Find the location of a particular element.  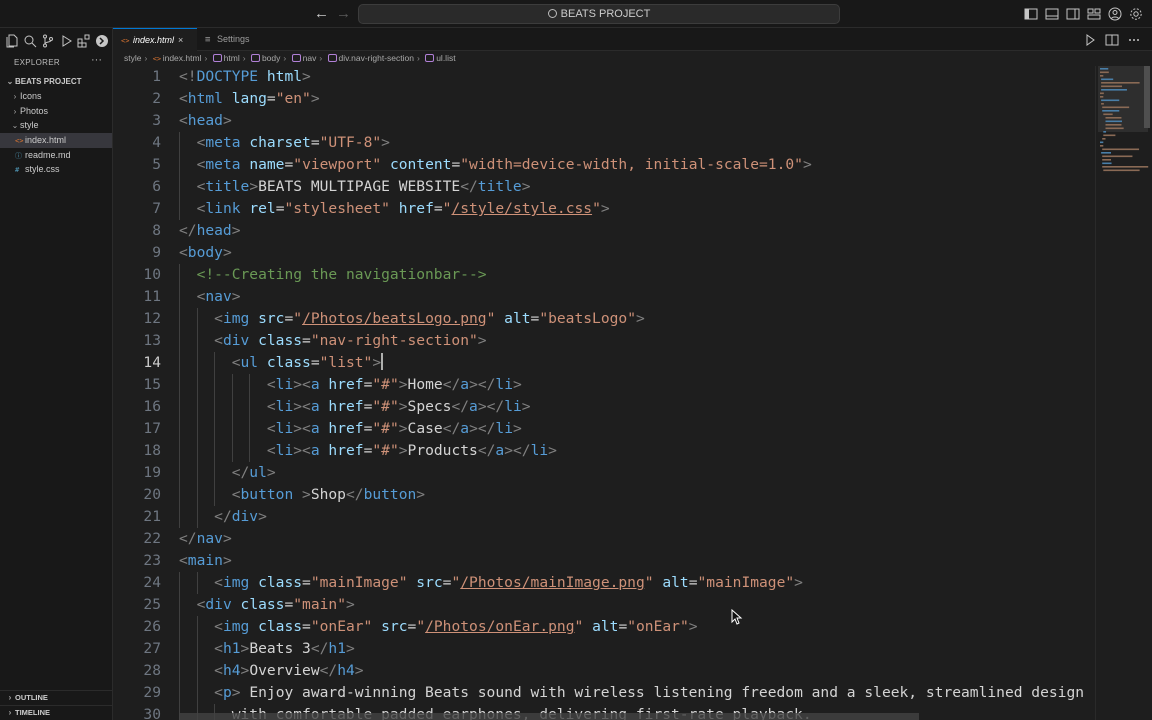

code-line: 4 <meta charset="UTF-8"> is located at coordinates (604, 143).